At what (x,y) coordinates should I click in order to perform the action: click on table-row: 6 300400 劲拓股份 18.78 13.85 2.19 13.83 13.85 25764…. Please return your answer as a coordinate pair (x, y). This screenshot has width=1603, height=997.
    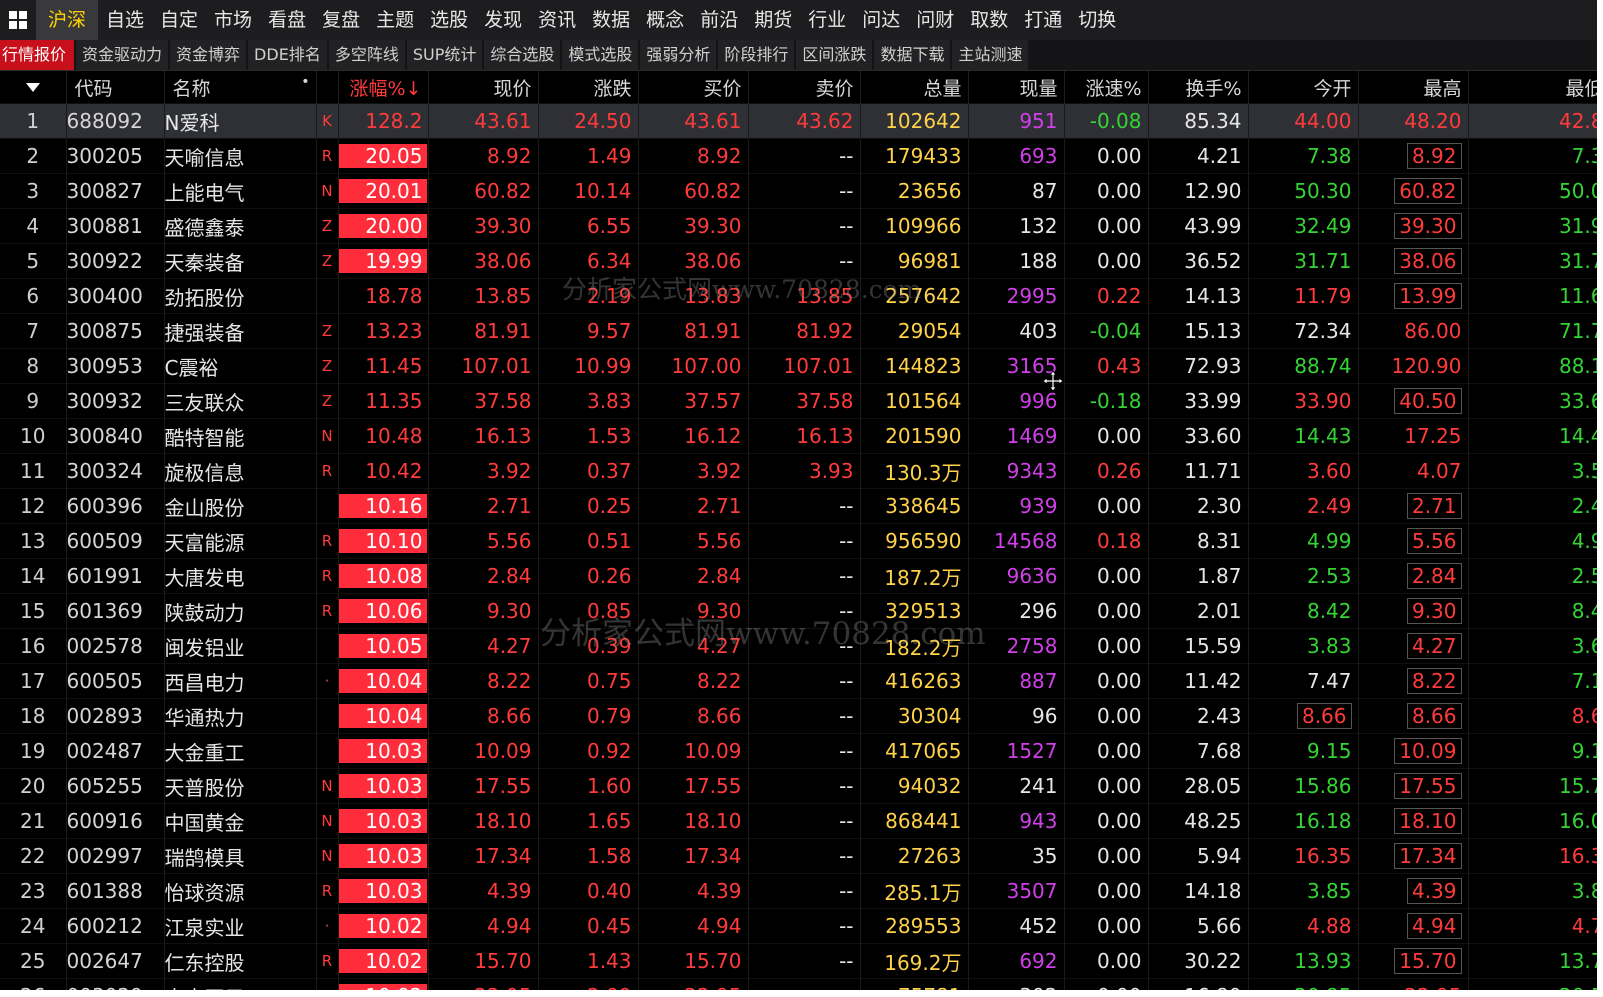
    Looking at the image, I should click on (798, 296).